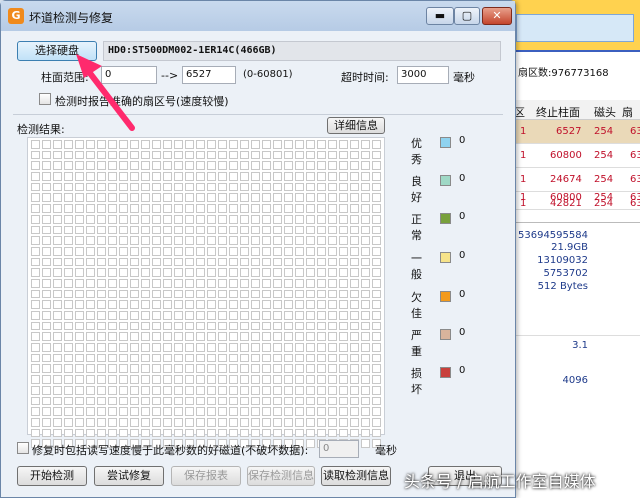 This screenshot has height=498, width=640. What do you see at coordinates (423, 75) in the screenshot?
I see `timeout-input: 3000` at bounding box center [423, 75].